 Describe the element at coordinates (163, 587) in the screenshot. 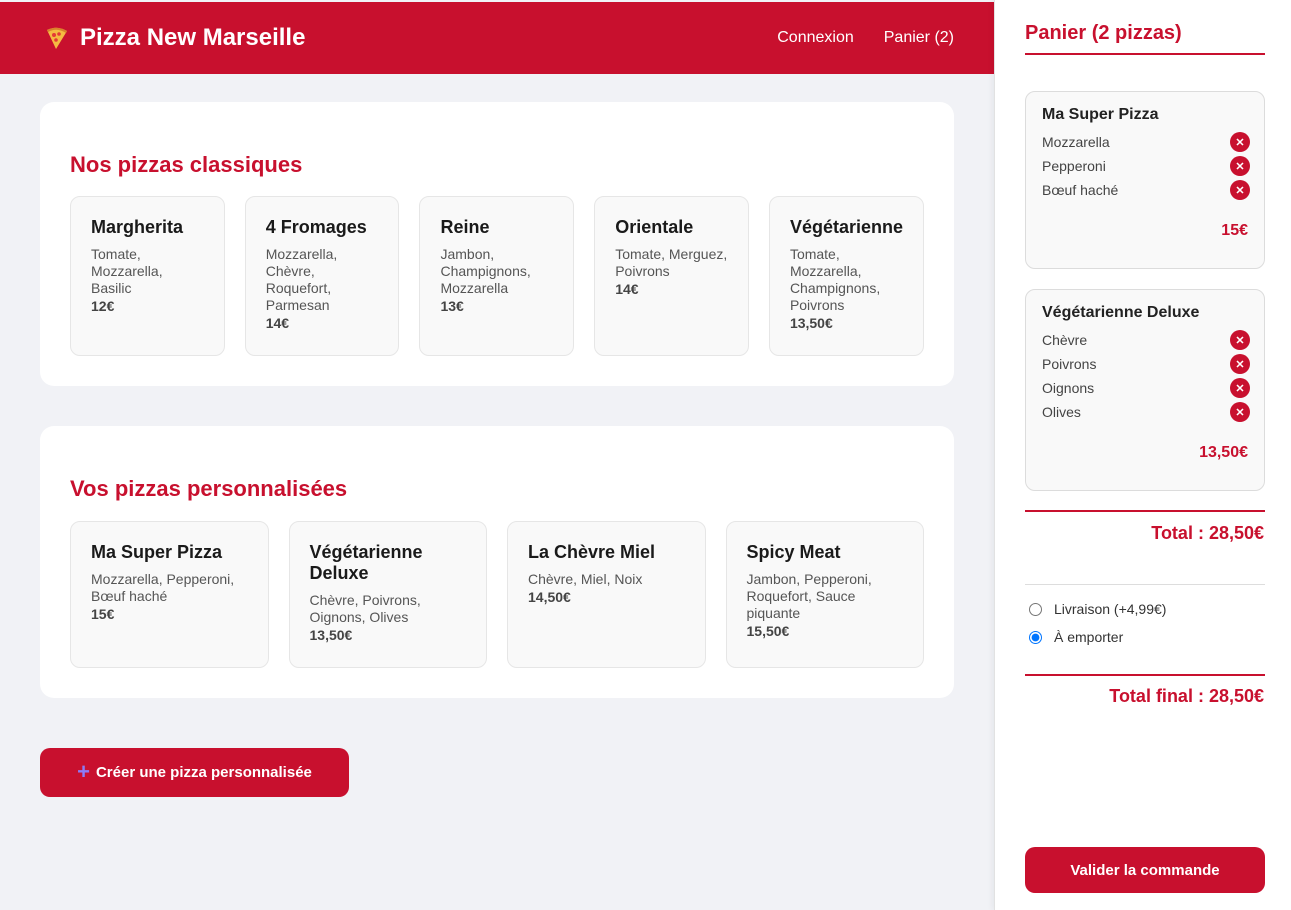

I see `pizza-ingredients: Mozzarella, Pepperoni, Bœuf haché` at that location.